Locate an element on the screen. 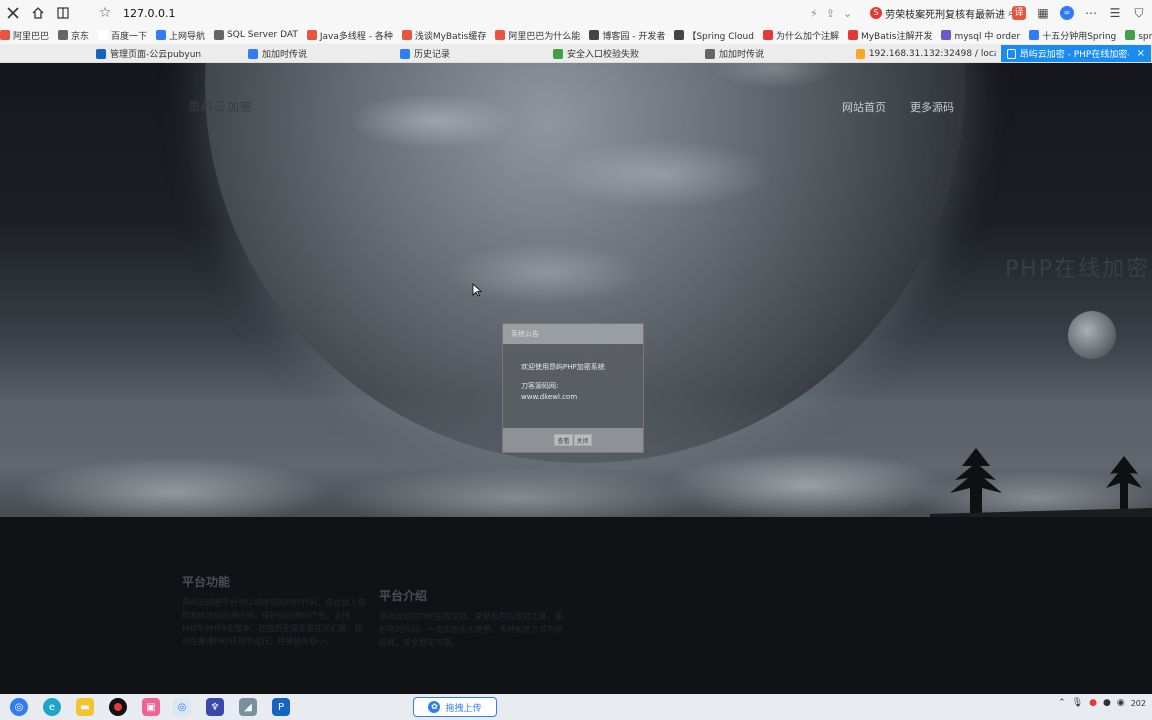 Image resolution: width=1152 pixels, height=720 pixels. browser-tools: 译 ▦ ∞ ⋯ ☰ ⛉ is located at coordinates (1079, 13).